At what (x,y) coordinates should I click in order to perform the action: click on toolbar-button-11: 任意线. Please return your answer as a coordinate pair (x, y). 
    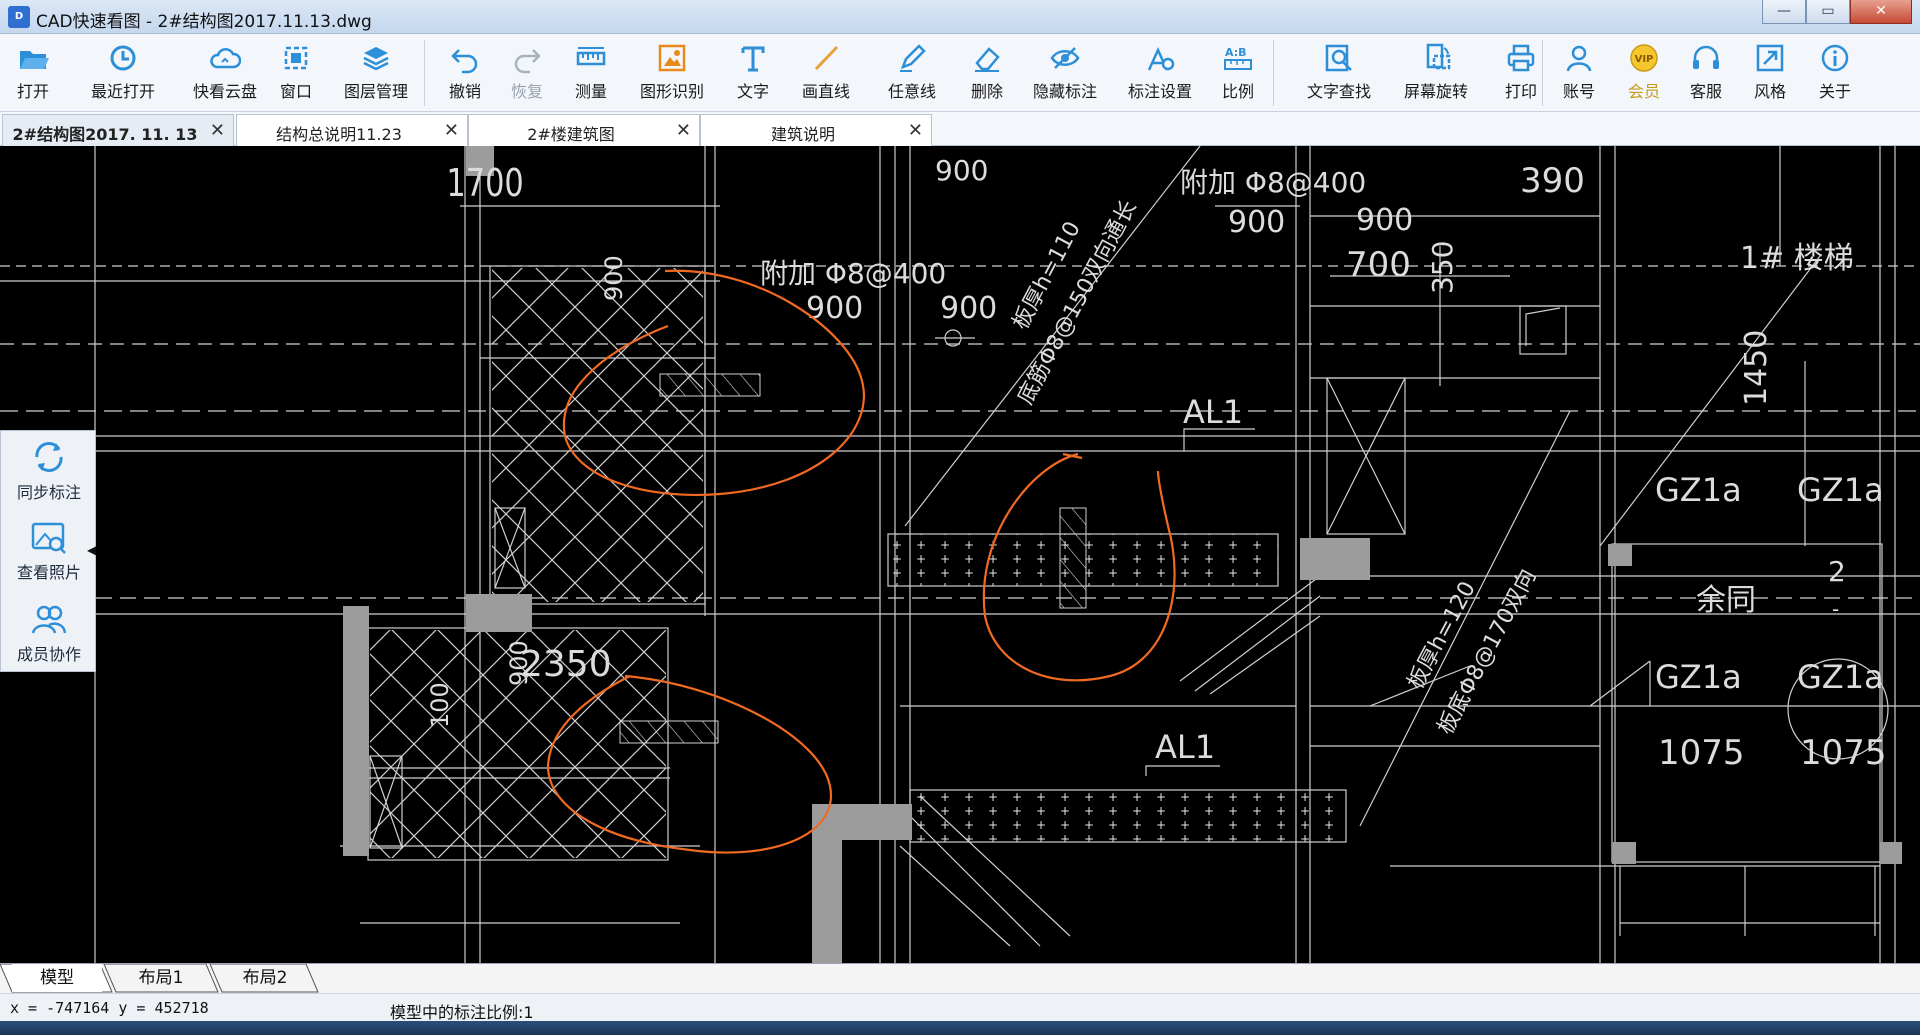
    Looking at the image, I should click on (912, 74).